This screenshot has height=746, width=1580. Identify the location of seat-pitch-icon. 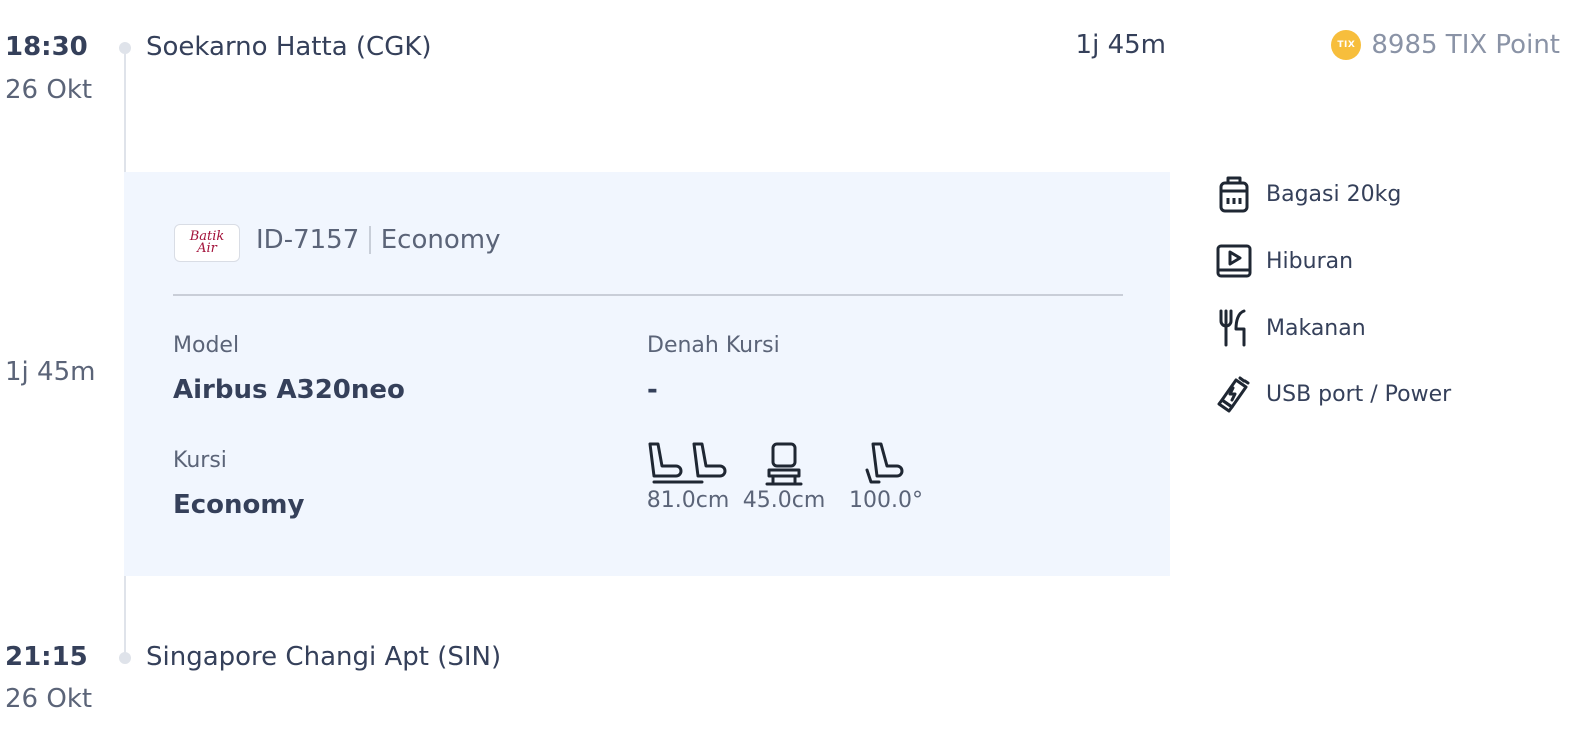
(687, 463).